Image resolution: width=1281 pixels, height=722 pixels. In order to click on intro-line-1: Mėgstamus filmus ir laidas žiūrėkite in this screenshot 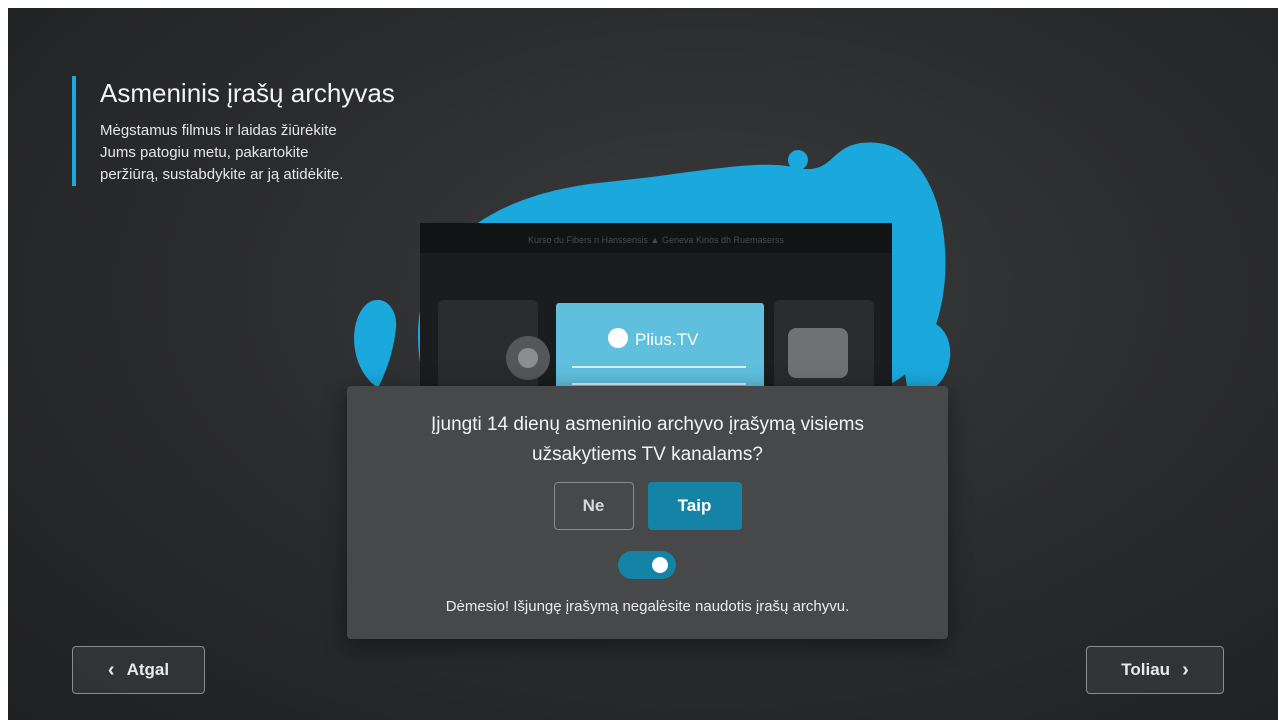, I will do `click(218, 130)`.